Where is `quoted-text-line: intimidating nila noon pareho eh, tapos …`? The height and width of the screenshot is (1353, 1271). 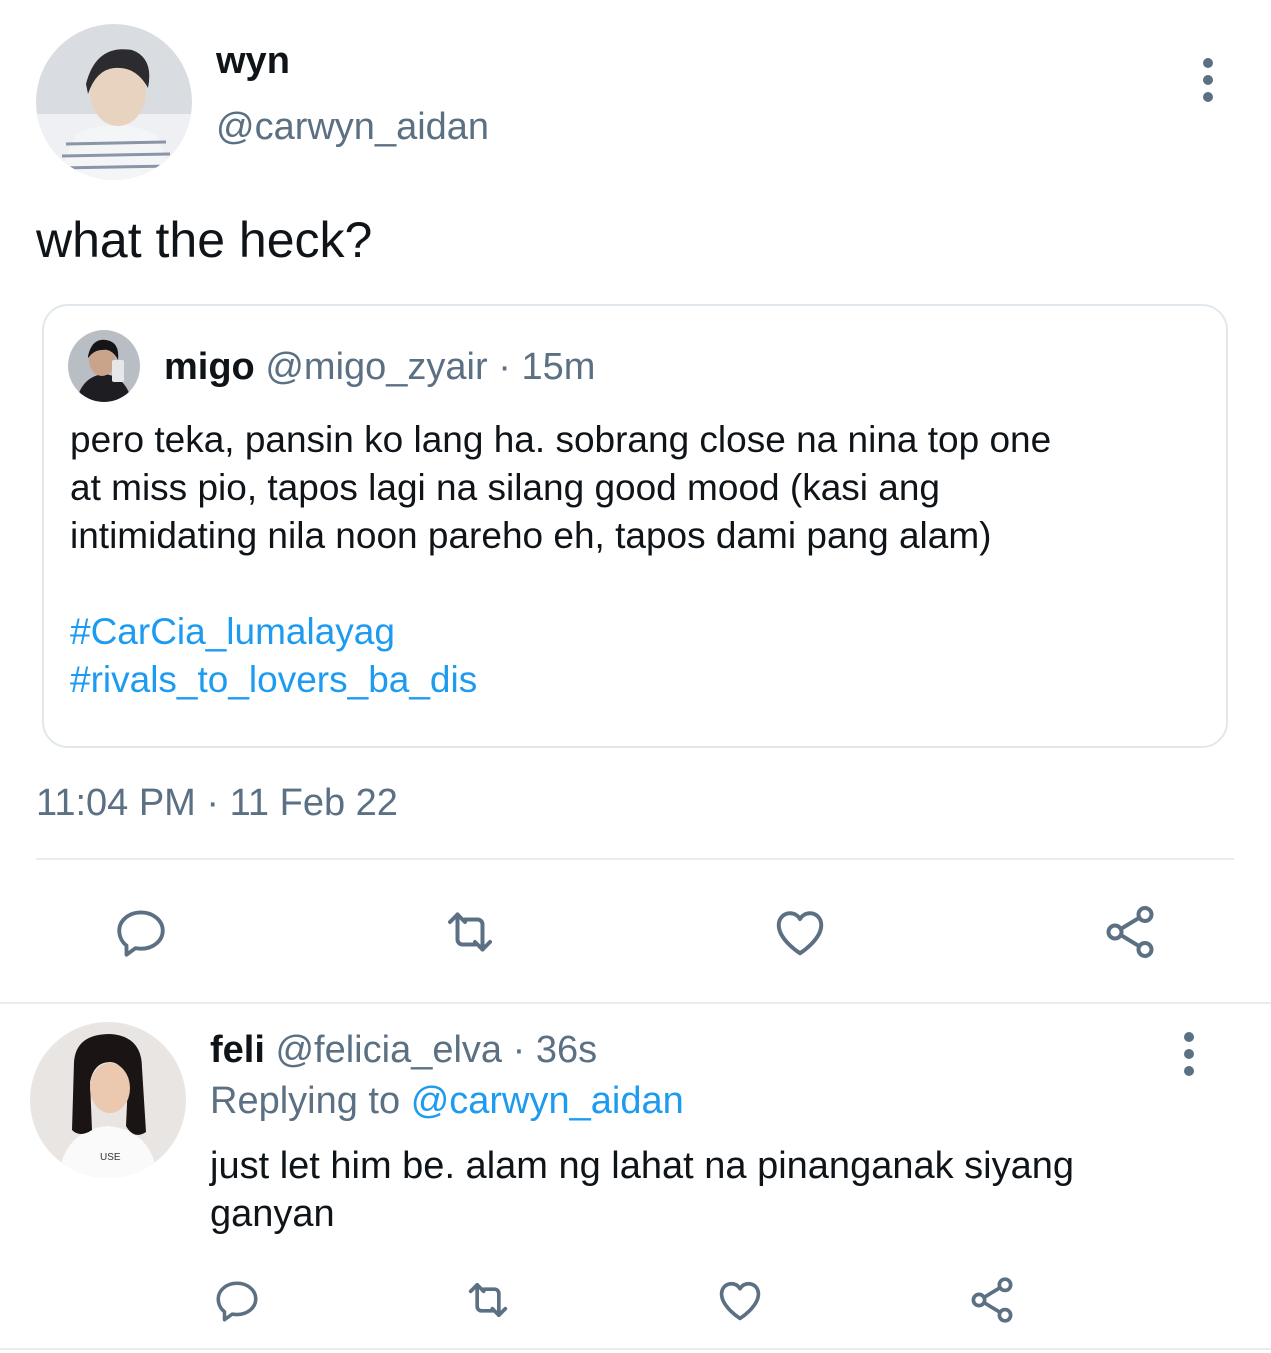
quoted-text-line: intimidating nila noon pareho eh, tapos … is located at coordinates (531, 535).